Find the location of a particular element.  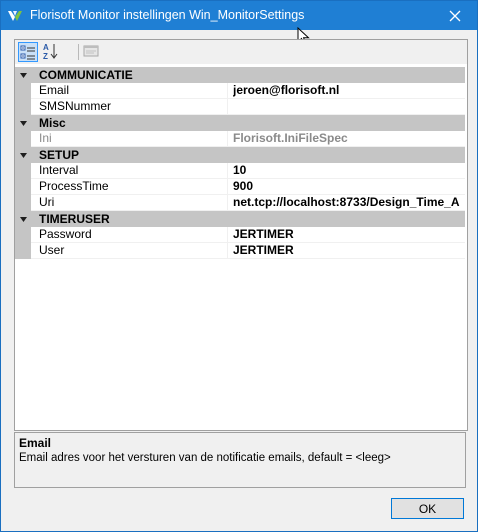

categorized-button is located at coordinates (28, 52).